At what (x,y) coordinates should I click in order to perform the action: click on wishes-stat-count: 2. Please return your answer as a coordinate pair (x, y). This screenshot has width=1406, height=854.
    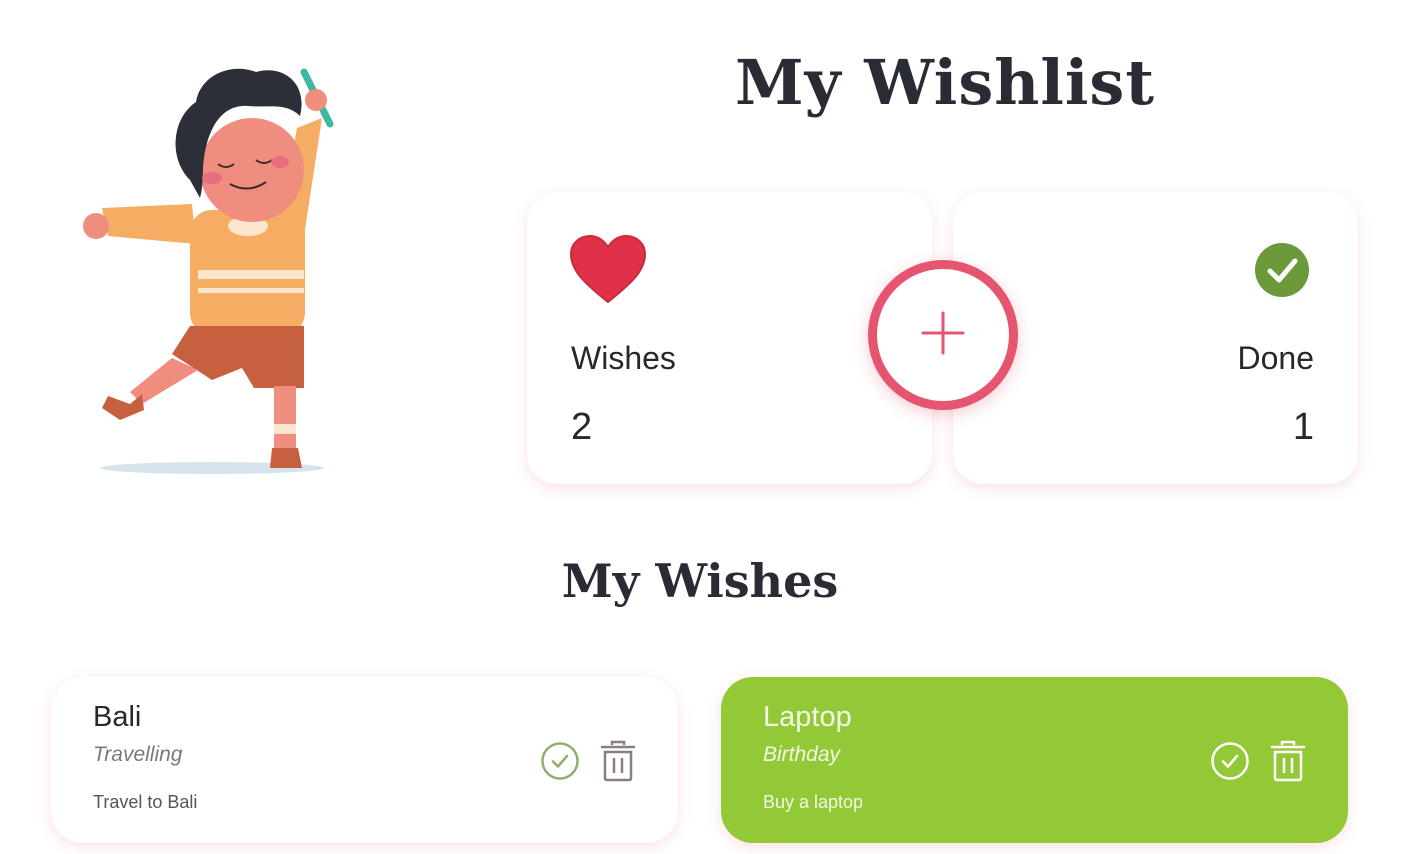
    Looking at the image, I should click on (582, 427).